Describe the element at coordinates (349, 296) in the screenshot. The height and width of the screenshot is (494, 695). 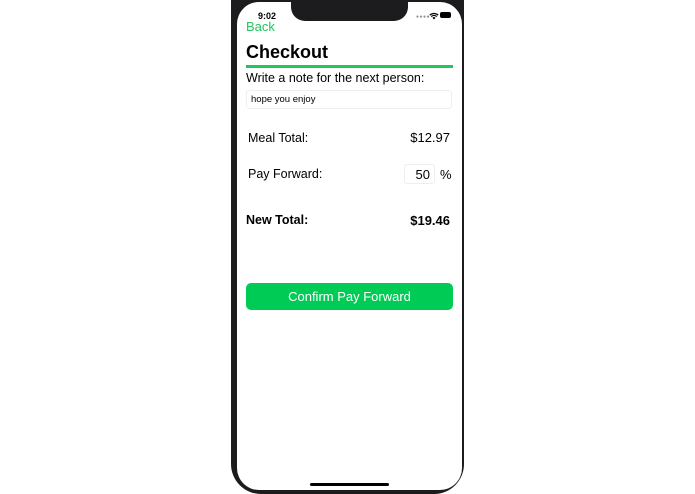
I see `confirm-pay-forward-button: Confirm Pay Forward` at that location.